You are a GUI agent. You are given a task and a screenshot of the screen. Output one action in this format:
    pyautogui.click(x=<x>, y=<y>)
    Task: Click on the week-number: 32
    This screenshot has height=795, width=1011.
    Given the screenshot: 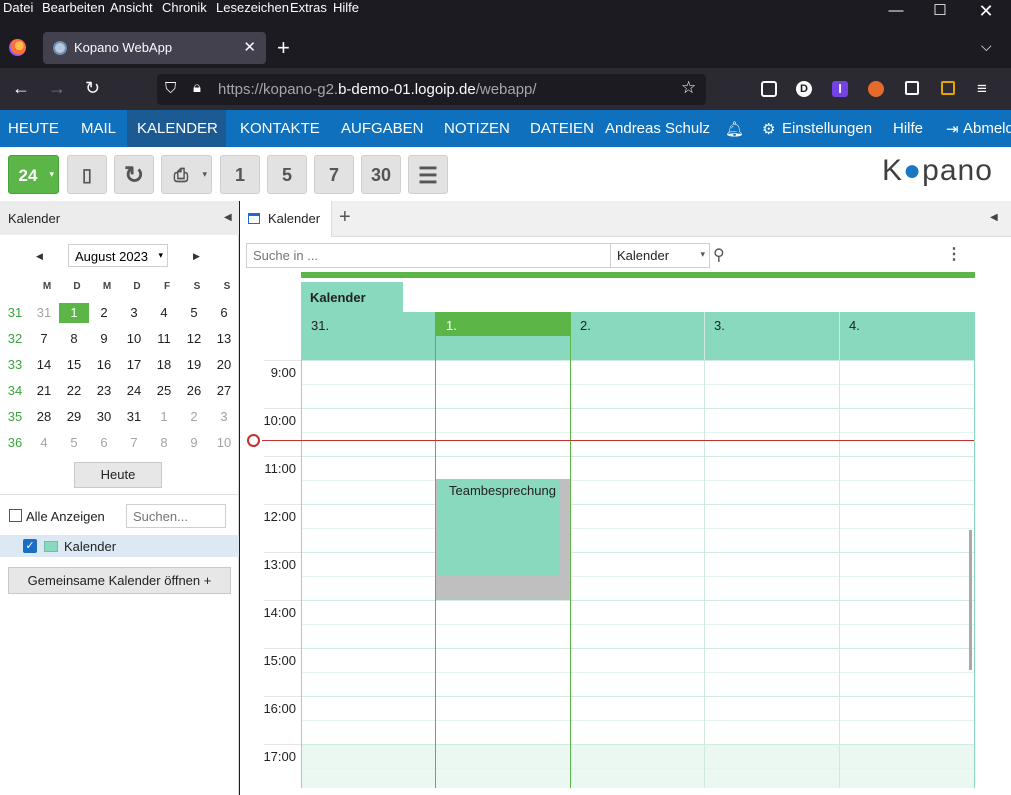 What is the action you would take?
    pyautogui.click(x=15, y=338)
    